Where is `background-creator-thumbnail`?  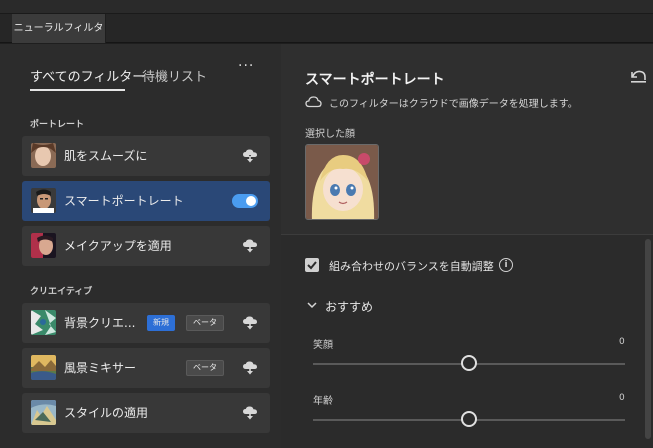
background-creator-thumbnail is located at coordinates (43, 322).